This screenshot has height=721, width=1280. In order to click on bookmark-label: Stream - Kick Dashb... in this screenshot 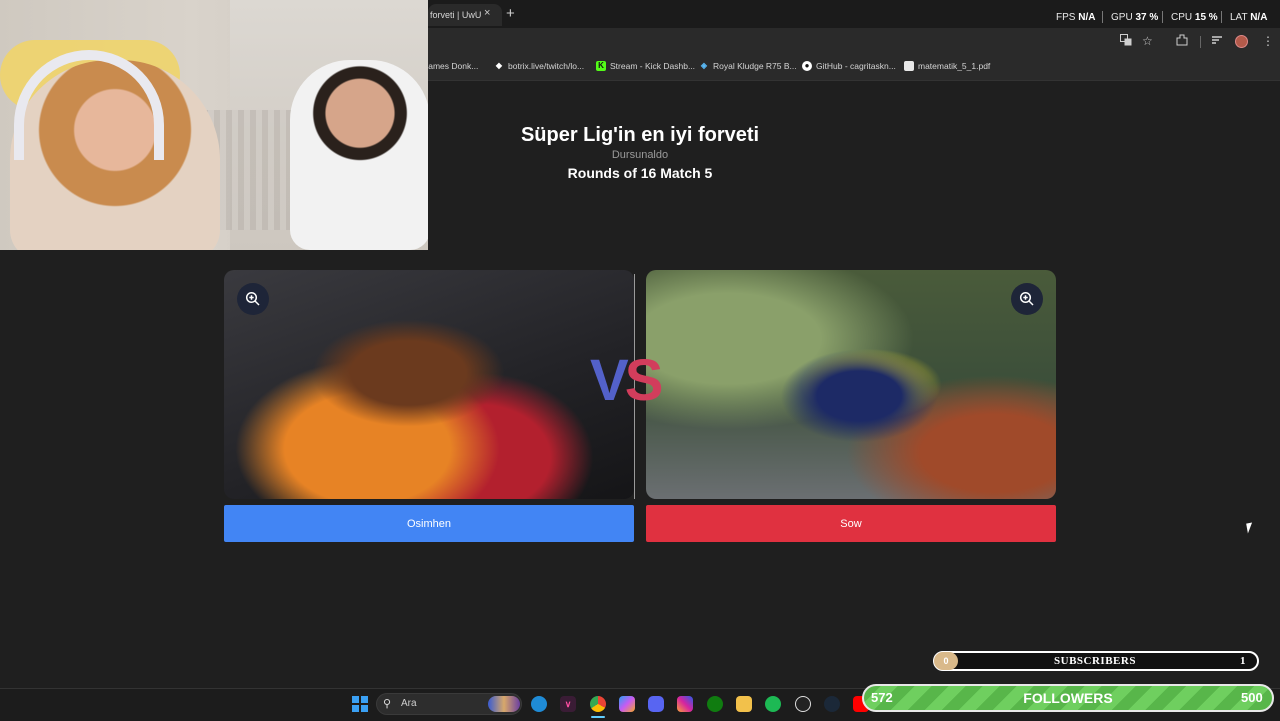, I will do `click(653, 66)`.